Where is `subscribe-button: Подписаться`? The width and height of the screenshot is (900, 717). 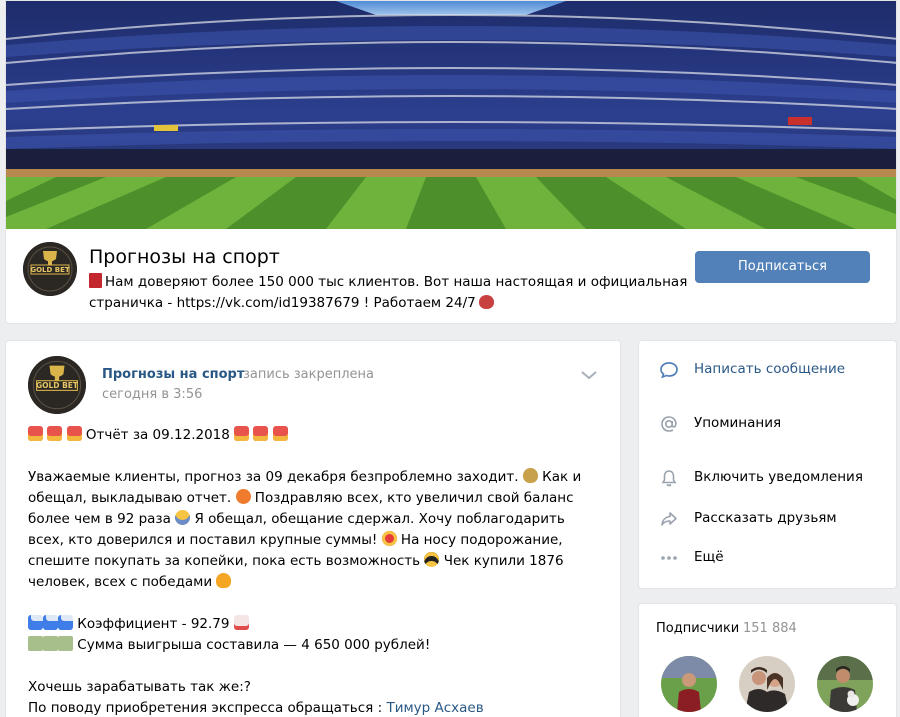 subscribe-button: Подписаться is located at coordinates (782, 267).